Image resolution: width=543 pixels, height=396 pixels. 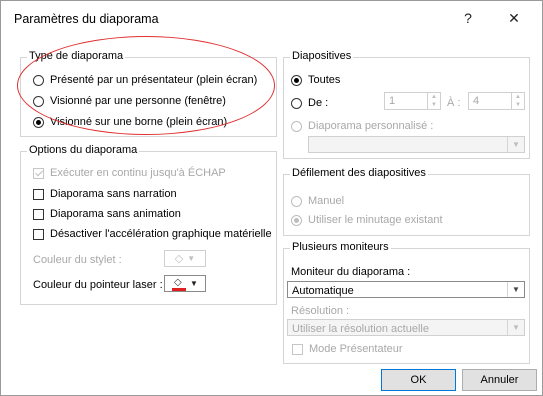 What do you see at coordinates (77, 260) in the screenshot?
I see `pen-color-label: Couleur du stylet :` at bounding box center [77, 260].